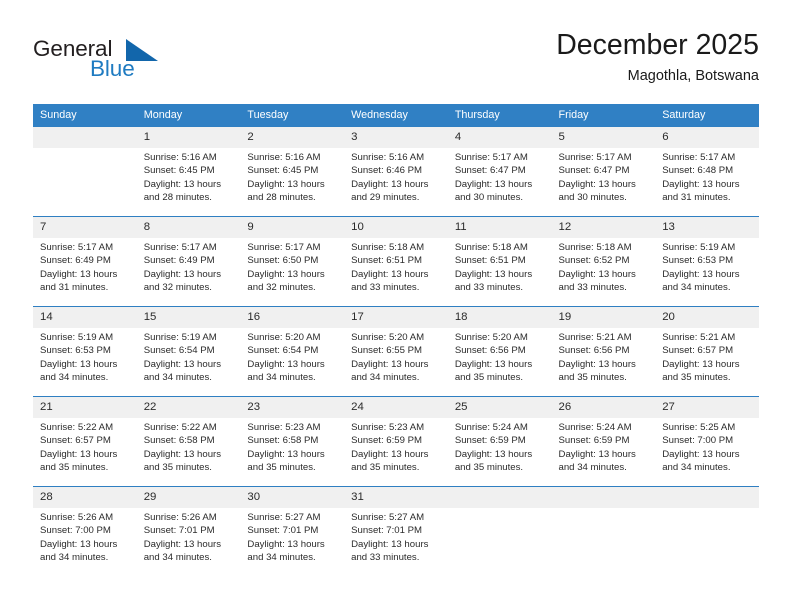 This screenshot has height=612, width=792. Describe the element at coordinates (657, 45) in the screenshot. I see `page-title: December 2025` at that location.